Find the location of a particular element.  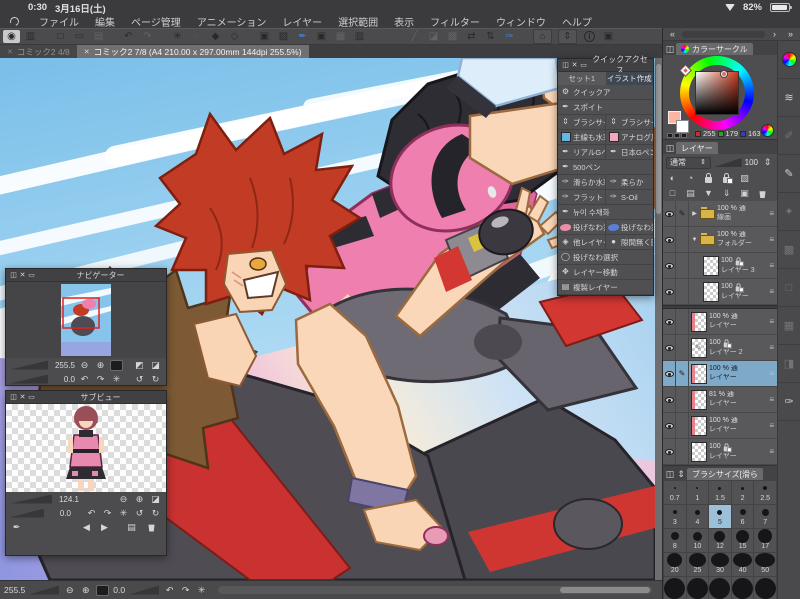

brush-size-cell: 3 is located at coordinates (675, 516).